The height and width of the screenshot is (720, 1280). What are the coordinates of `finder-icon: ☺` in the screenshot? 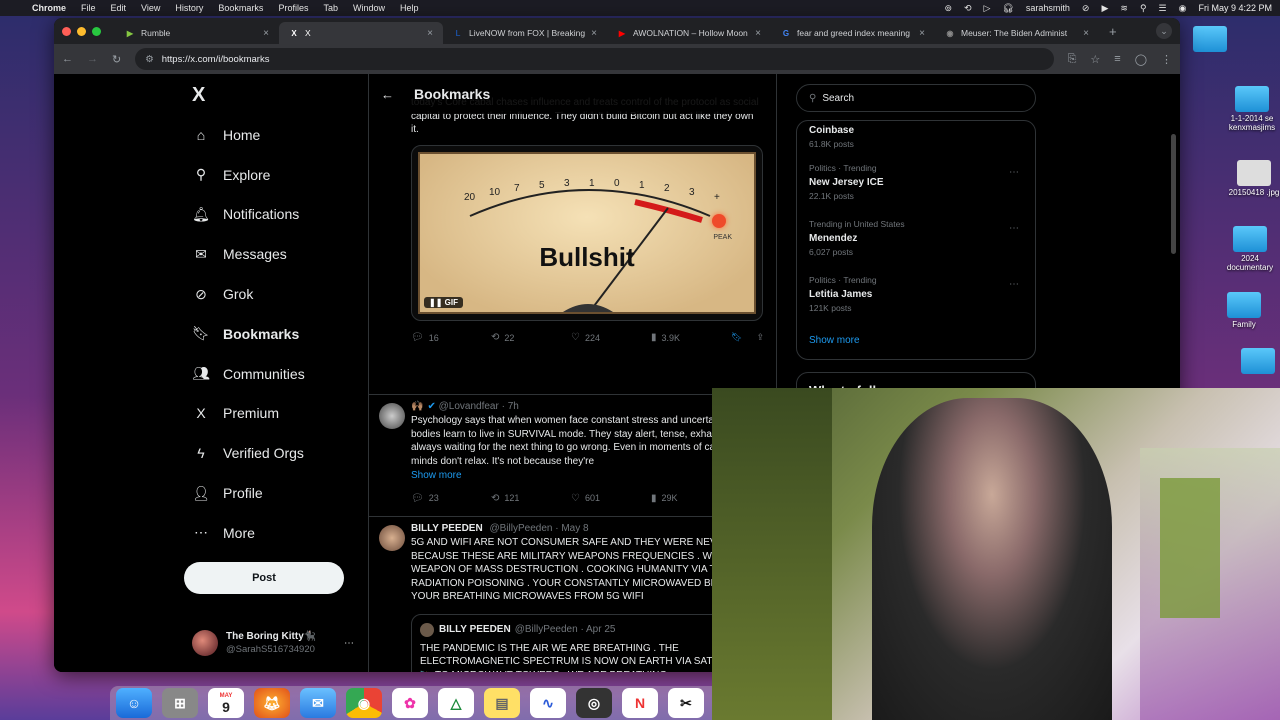 It's located at (134, 703).